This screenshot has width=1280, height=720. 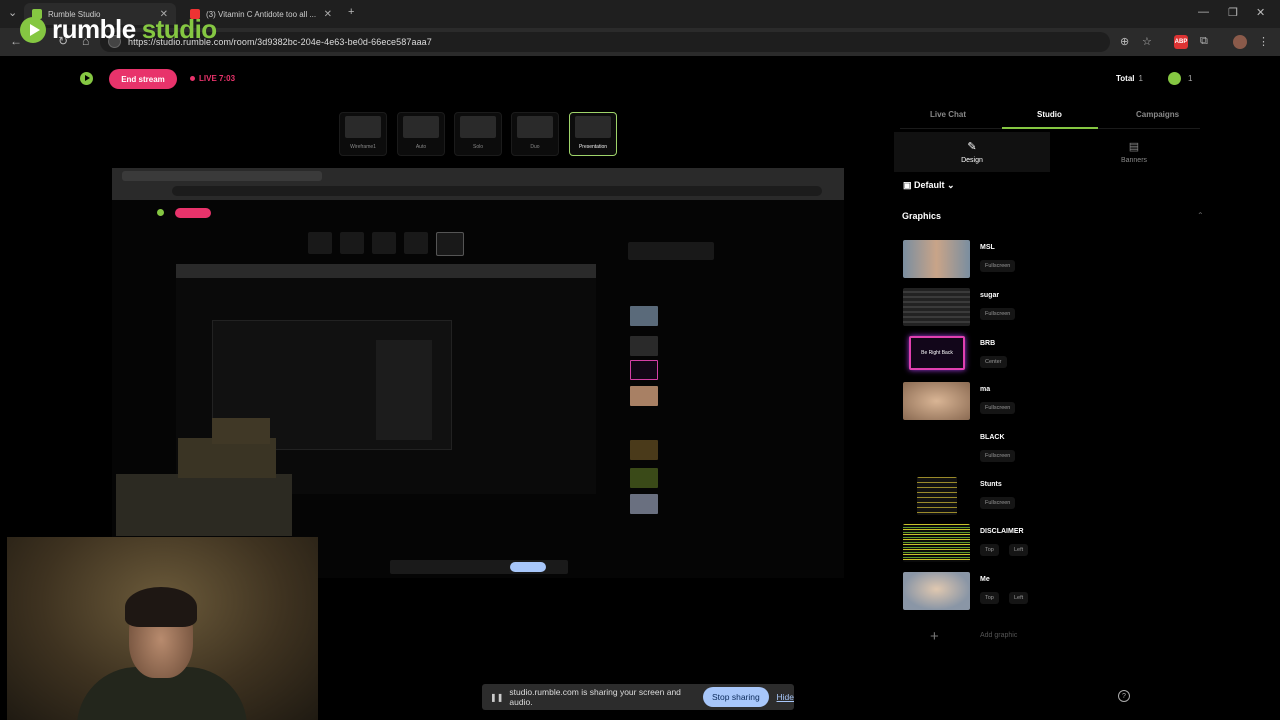 I want to click on graphic-item-black: BLACK Fullscreen, so click(x=1053, y=450).